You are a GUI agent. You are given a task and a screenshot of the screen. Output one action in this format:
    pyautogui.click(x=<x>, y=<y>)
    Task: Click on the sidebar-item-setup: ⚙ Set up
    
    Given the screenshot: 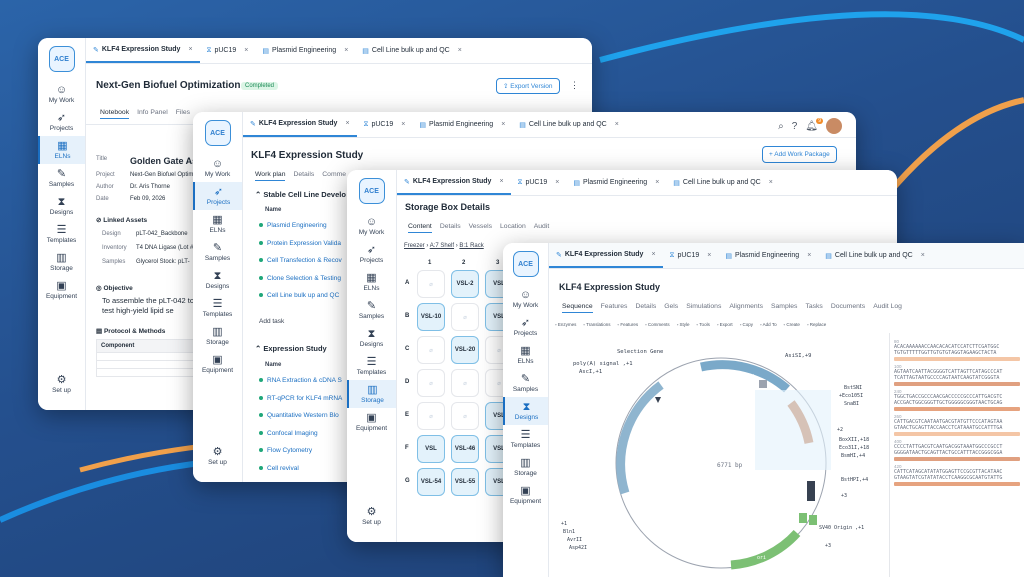 What is the action you would take?
    pyautogui.click(x=217, y=456)
    